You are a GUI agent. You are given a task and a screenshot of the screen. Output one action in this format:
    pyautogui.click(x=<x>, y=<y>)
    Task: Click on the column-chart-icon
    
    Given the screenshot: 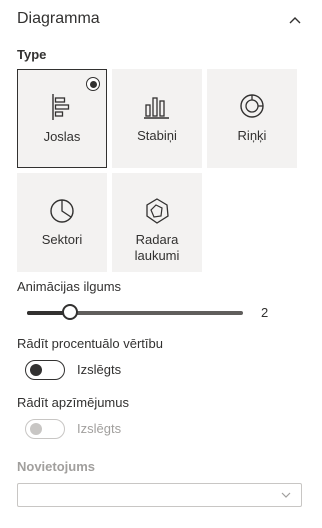 What is the action you would take?
    pyautogui.click(x=157, y=106)
    